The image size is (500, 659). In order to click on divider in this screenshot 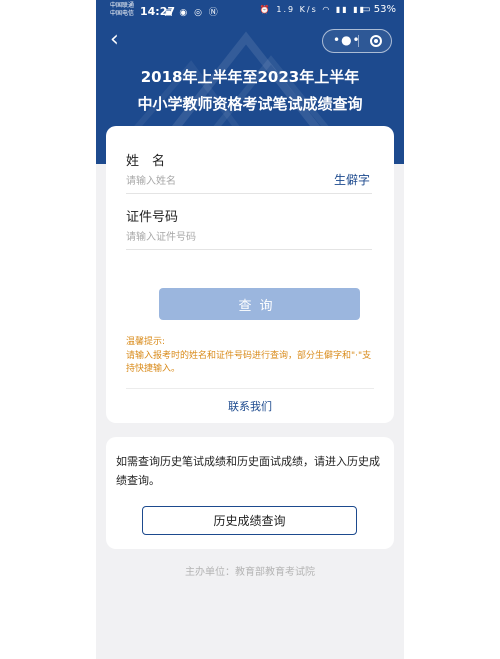, I will do `click(250, 388)`.